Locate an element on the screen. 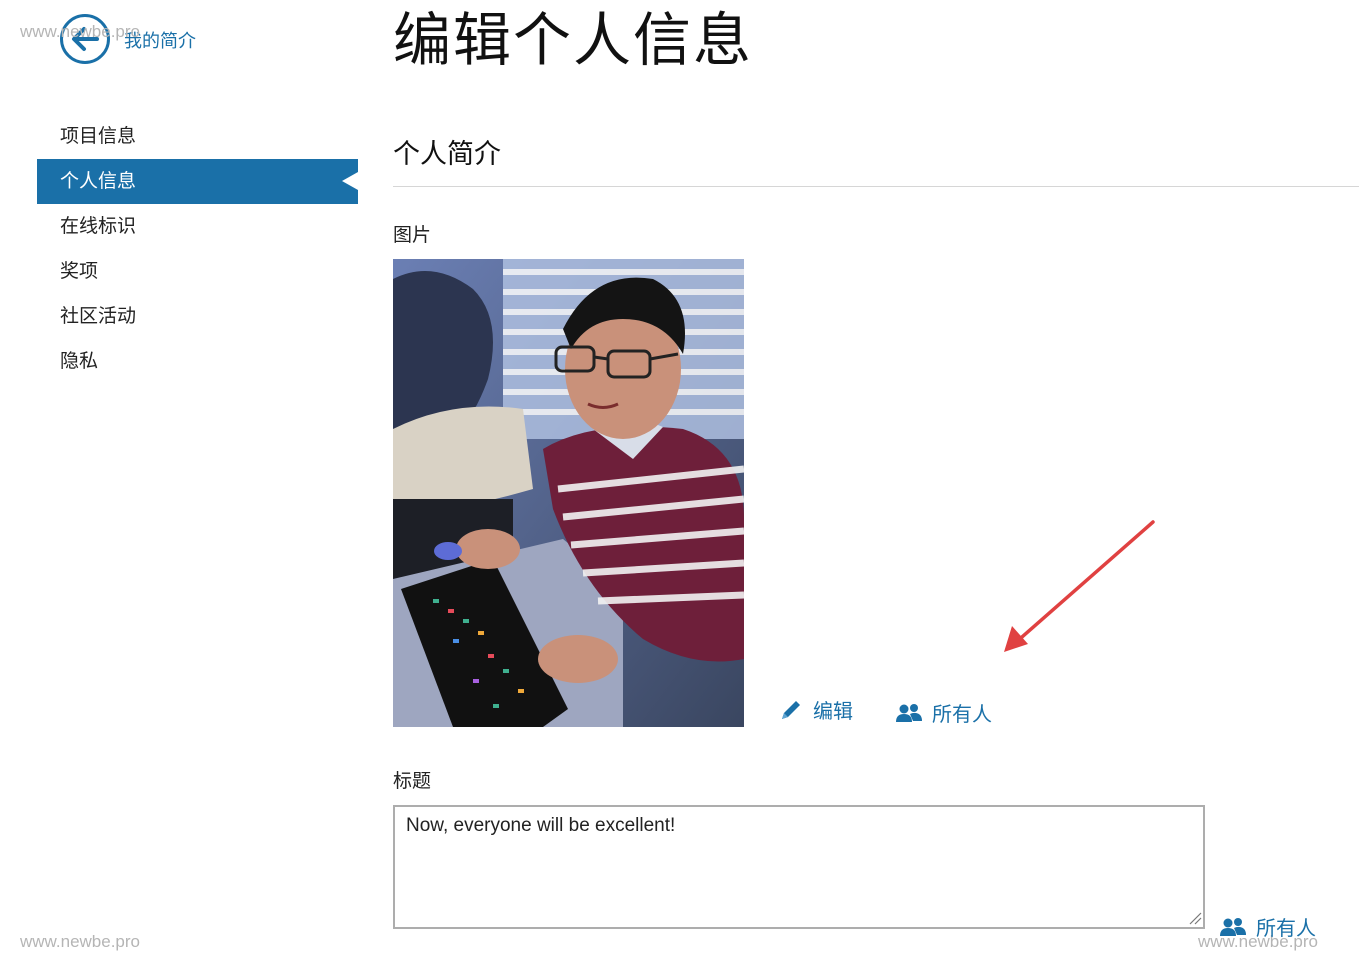 The width and height of the screenshot is (1359, 974). resize-grip-icon is located at coordinates (1195, 918).